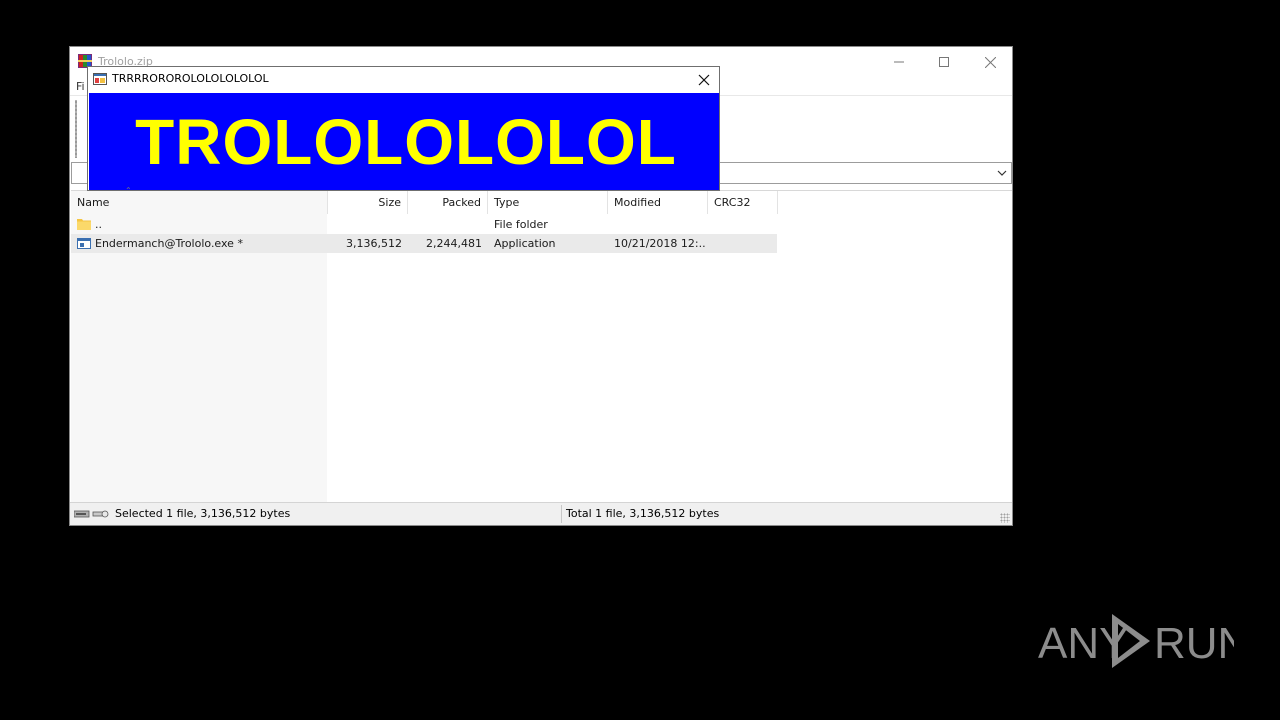  What do you see at coordinates (128, 190) in the screenshot?
I see `sort-up-icon: ⌃` at bounding box center [128, 190].